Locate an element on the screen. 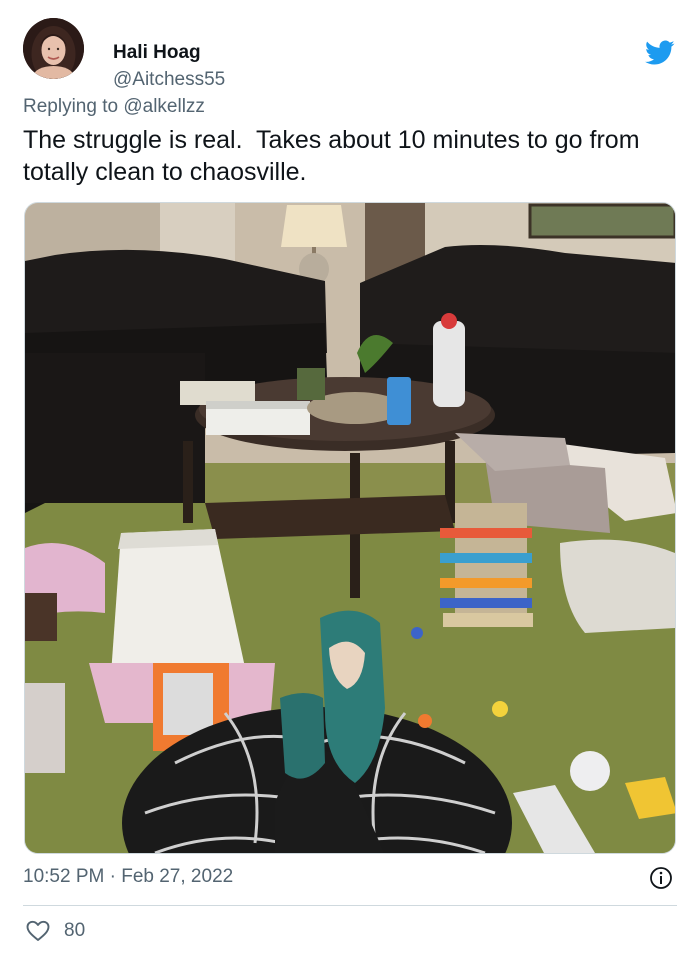  reply-context: Replying to @alkellzz is located at coordinates (114, 107).